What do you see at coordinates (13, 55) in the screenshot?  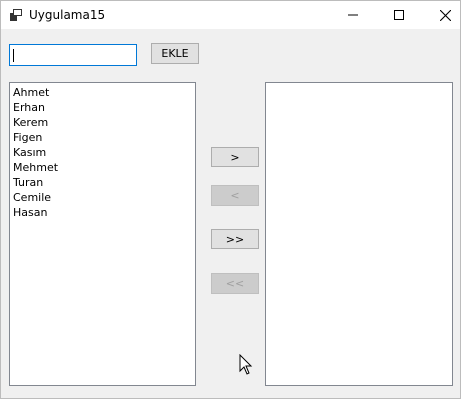 I see `text-caret` at bounding box center [13, 55].